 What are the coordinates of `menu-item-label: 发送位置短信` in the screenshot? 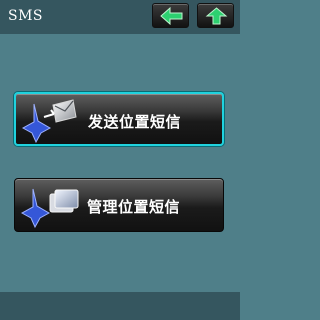 It's located at (135, 122).